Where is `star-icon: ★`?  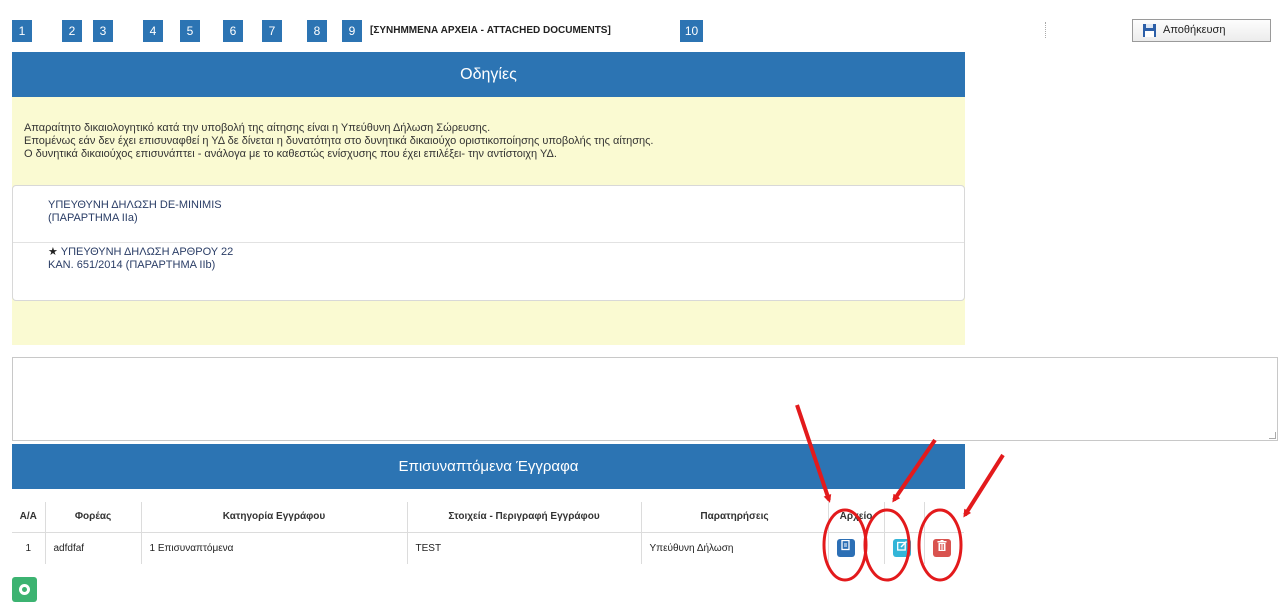 star-icon: ★ is located at coordinates (53, 252).